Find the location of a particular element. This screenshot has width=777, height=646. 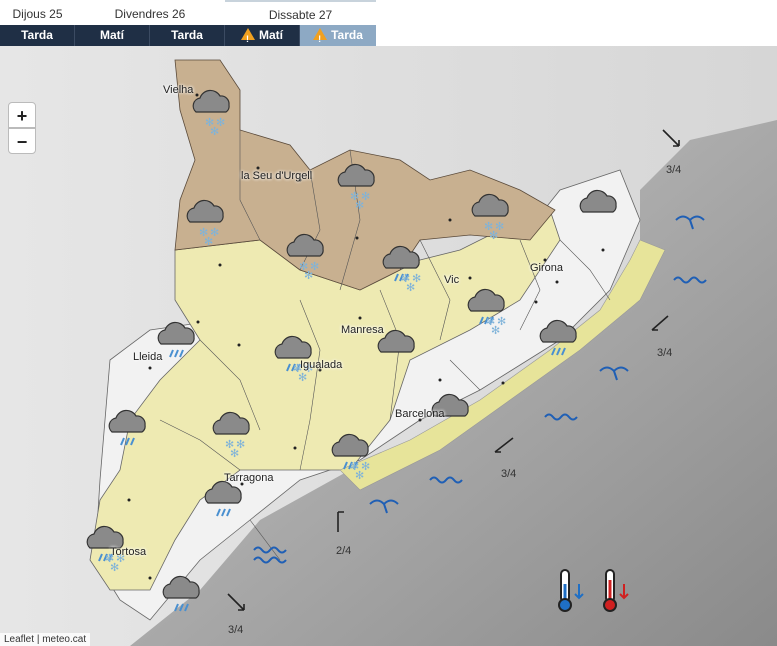

city-label-igualada: Igualada is located at coordinates (321, 365).